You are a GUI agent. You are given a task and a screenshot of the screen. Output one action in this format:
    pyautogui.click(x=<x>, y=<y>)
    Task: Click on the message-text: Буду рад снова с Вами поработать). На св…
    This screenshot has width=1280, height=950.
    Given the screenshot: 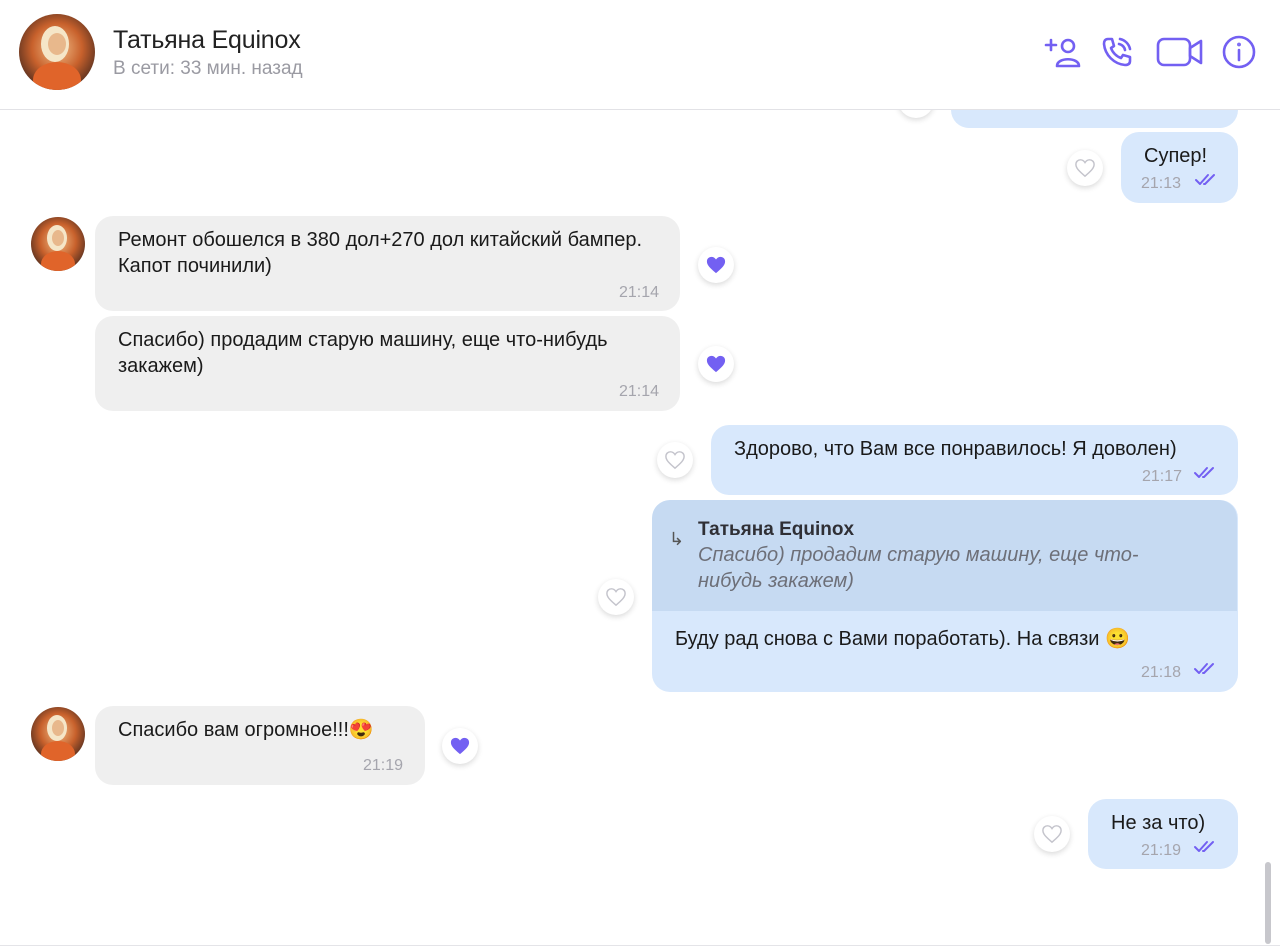 What is the action you would take?
    pyautogui.click(x=902, y=639)
    